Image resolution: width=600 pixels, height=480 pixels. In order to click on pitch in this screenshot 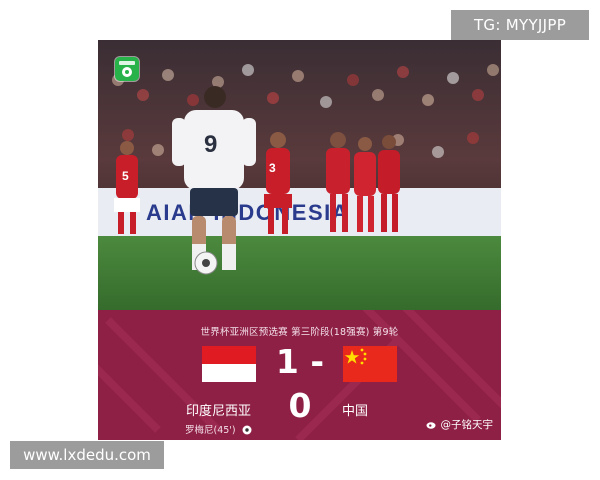, I will do `click(299, 273)`.